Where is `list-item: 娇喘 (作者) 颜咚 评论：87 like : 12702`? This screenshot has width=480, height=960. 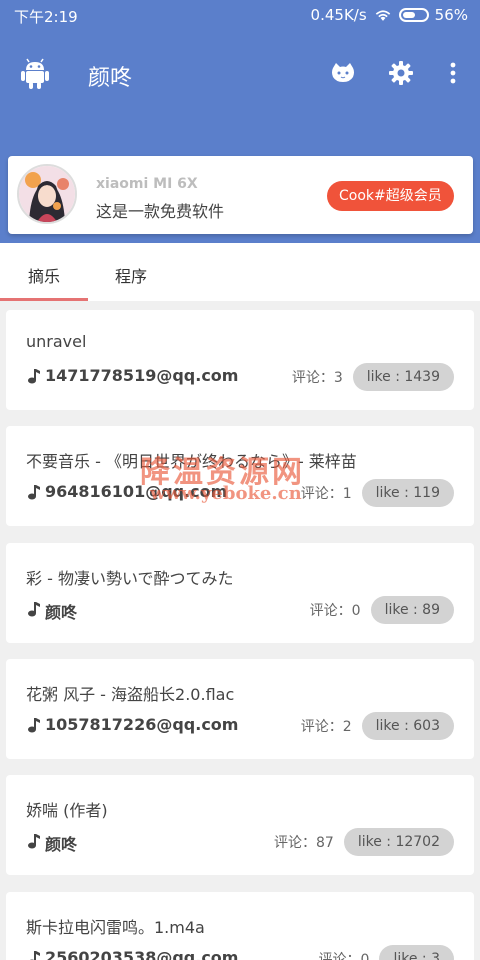
list-item: 娇喘 (作者) 颜咚 评论：87 like : 12702 is located at coordinates (240, 825).